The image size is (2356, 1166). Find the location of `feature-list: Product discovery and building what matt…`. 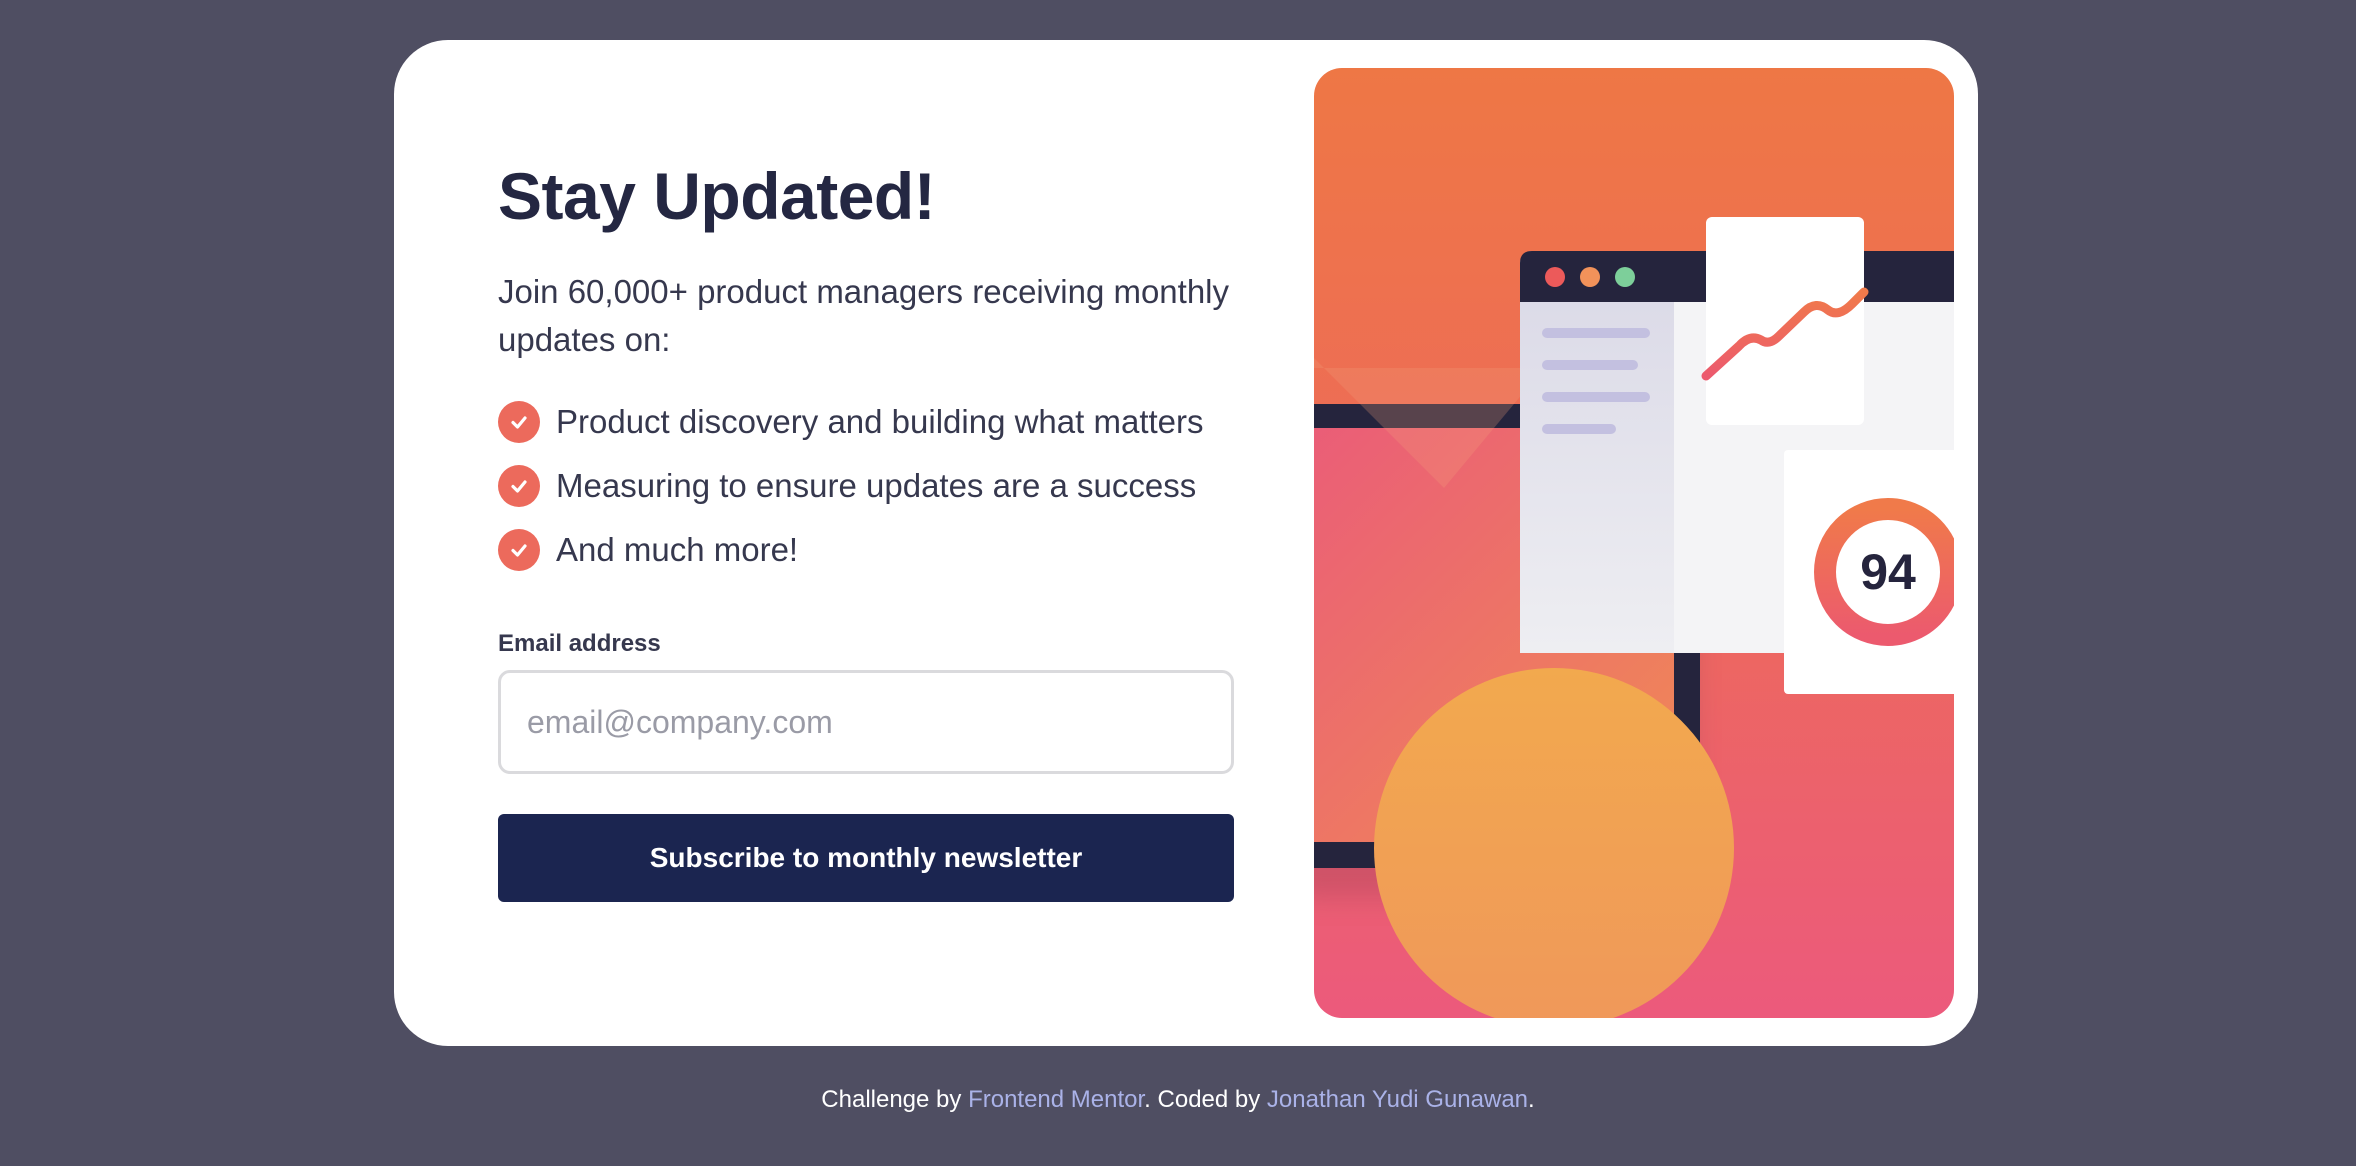

feature-list: Product discovery and building what matt… is located at coordinates (851, 486).